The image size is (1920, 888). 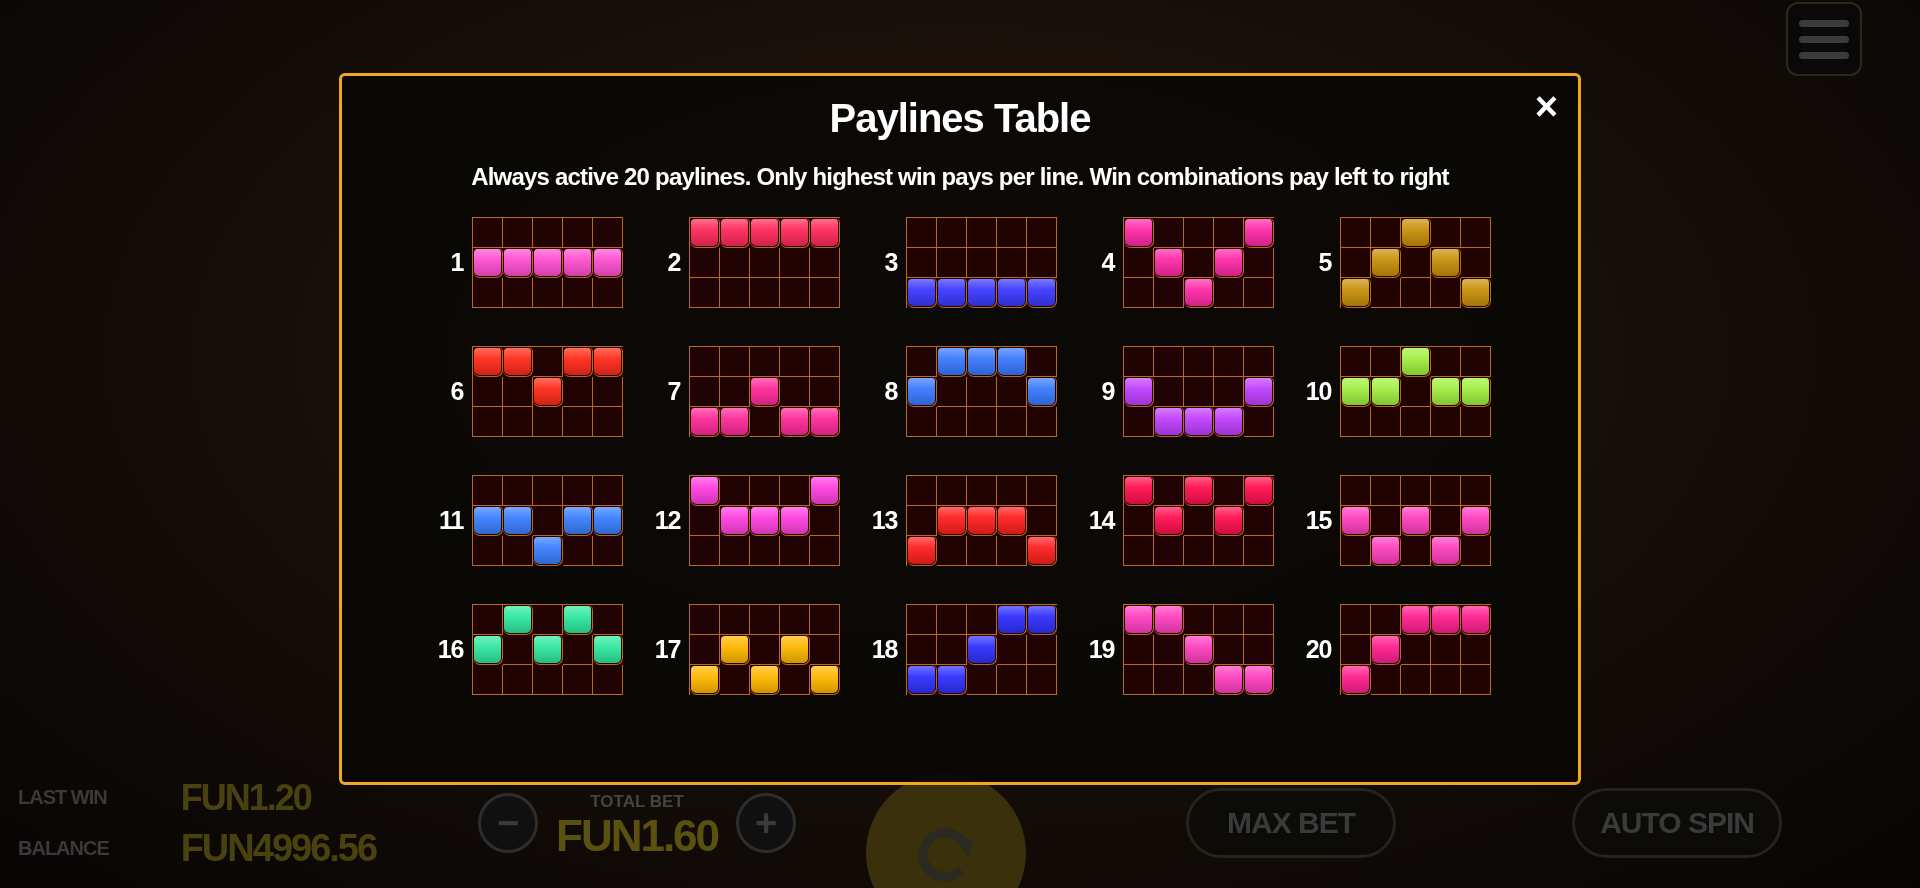 I want to click on dialog-subtitle: Always active 20 paylines. Only highest win pays per line. Win combinations pay left to right, so click(x=960, y=177).